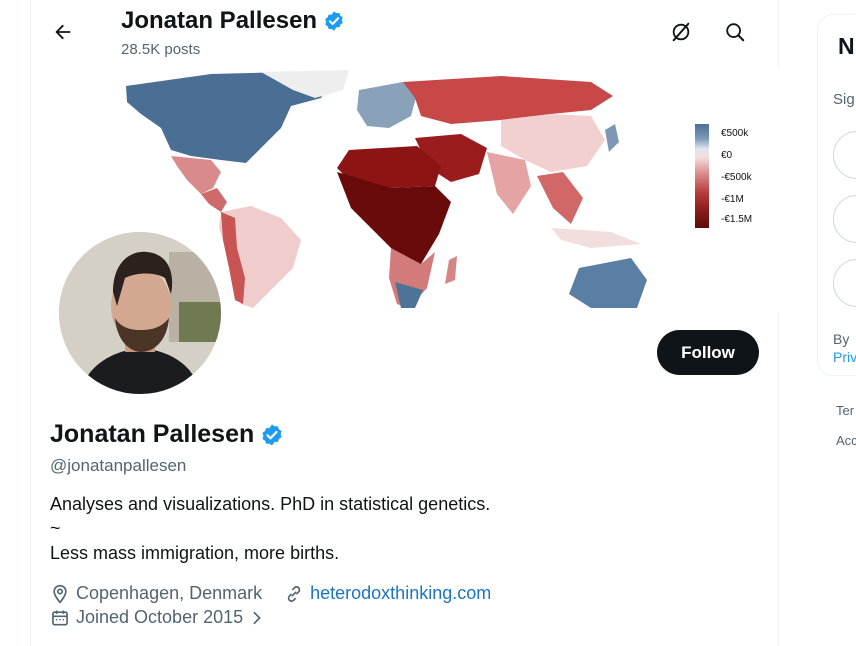  I want to click on map-region-australia, so click(608, 283).